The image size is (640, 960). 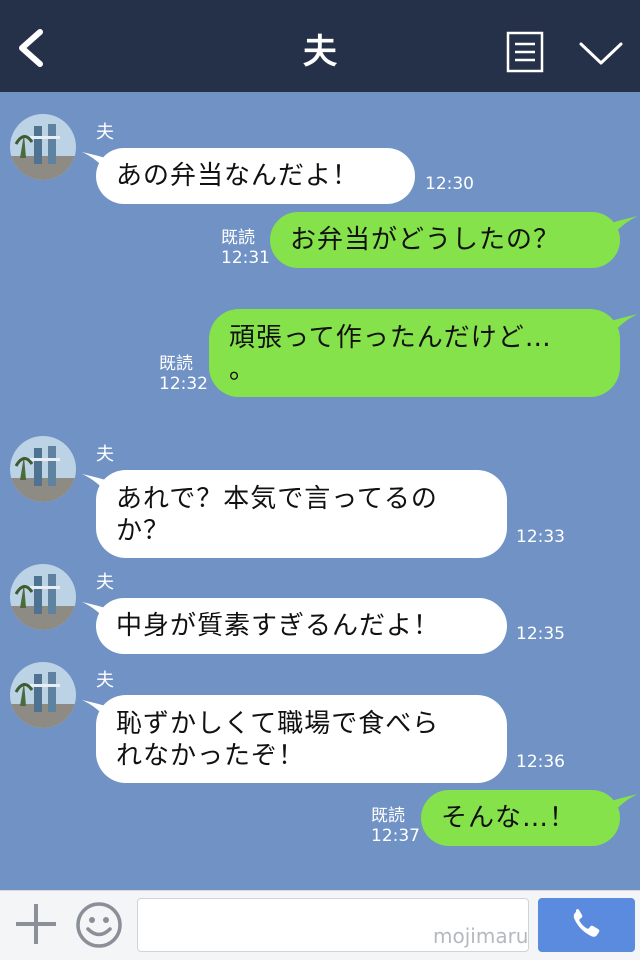 I want to click on incoming-message: あれで？本気で言ってるの か？, so click(x=301, y=514).